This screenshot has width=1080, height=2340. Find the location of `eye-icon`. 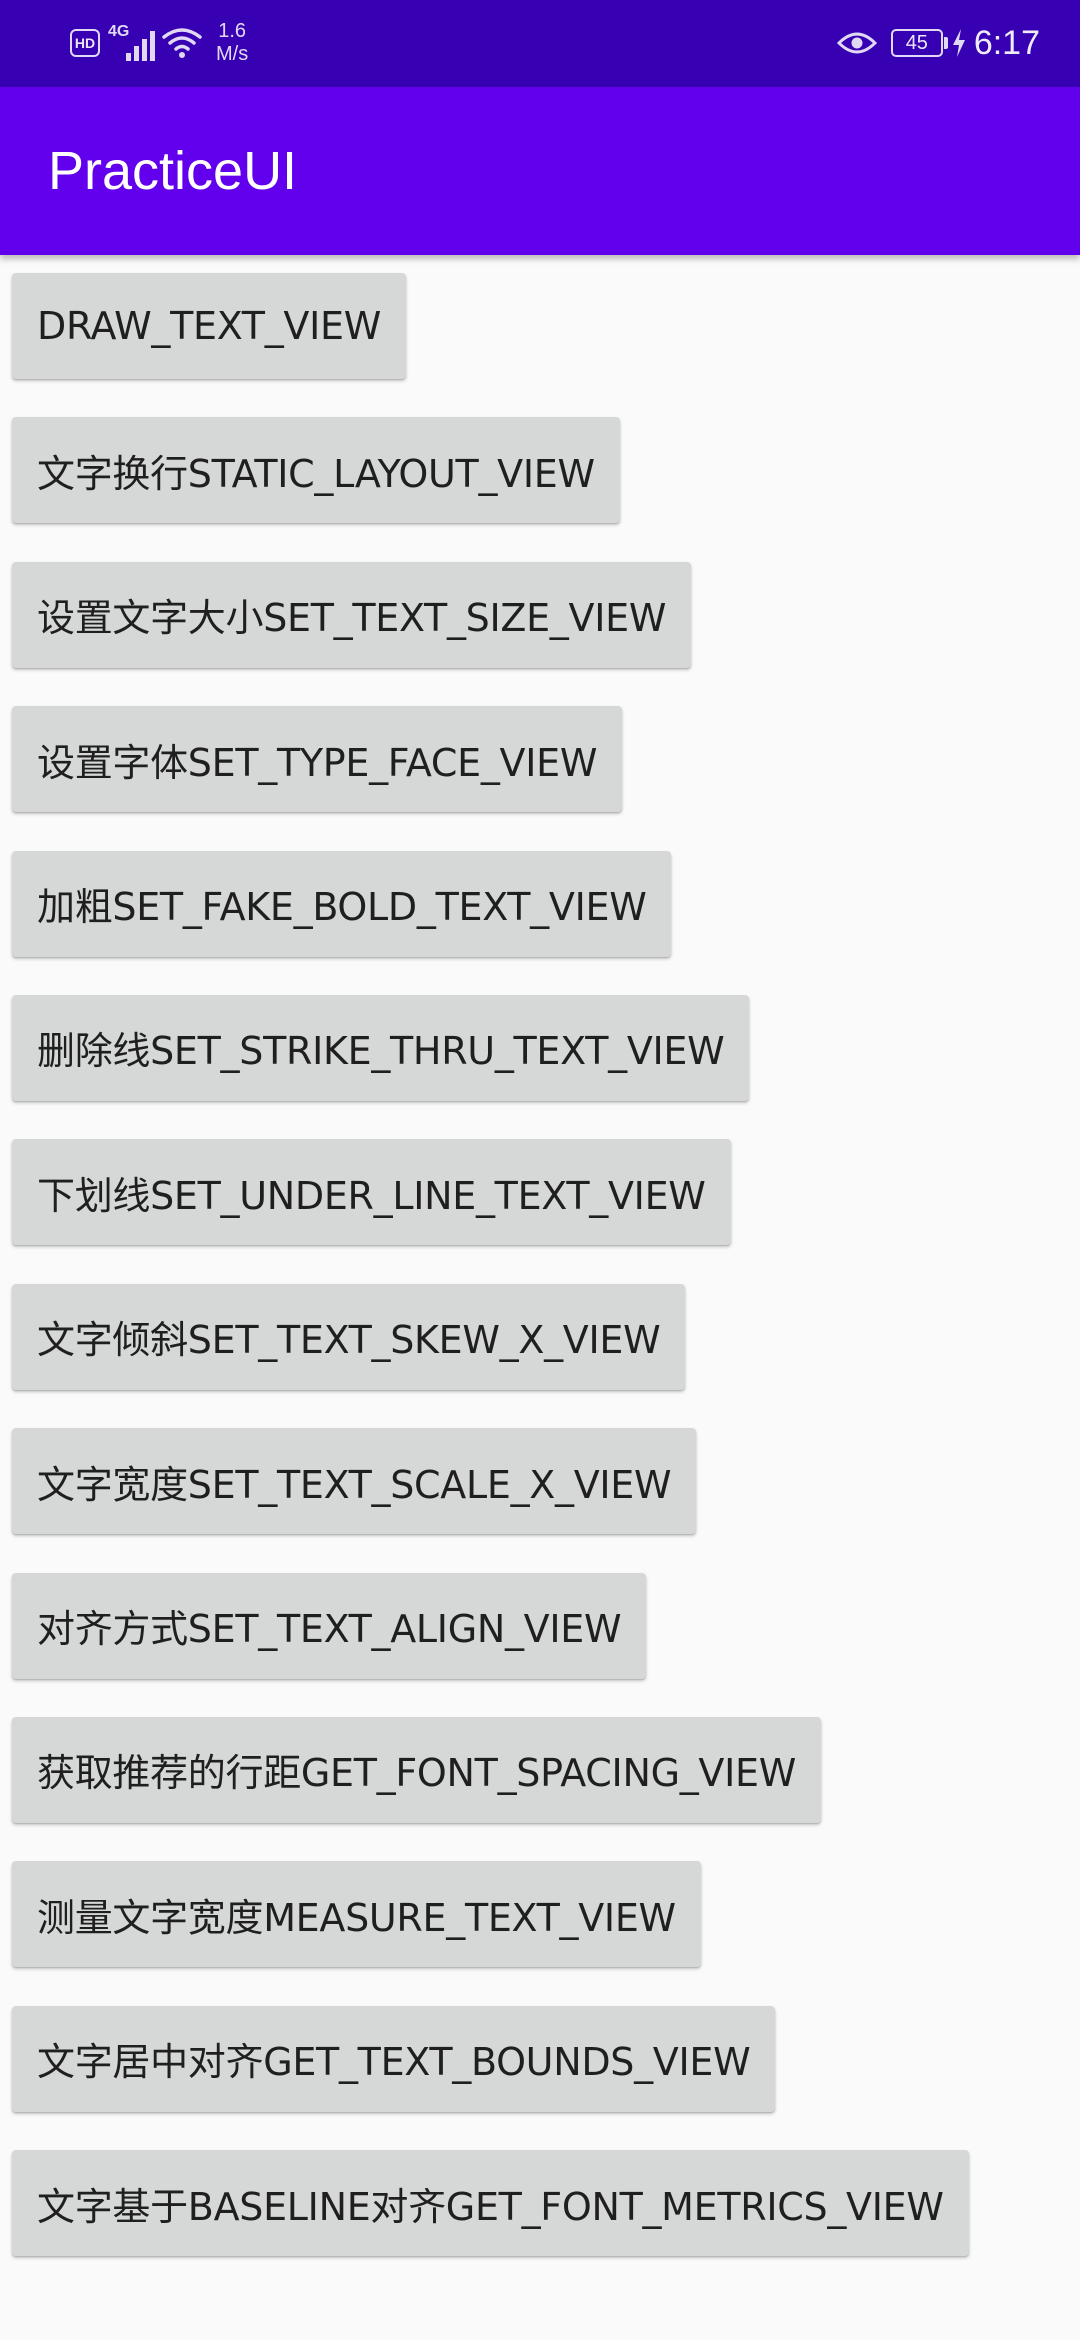

eye-icon is located at coordinates (856, 43).